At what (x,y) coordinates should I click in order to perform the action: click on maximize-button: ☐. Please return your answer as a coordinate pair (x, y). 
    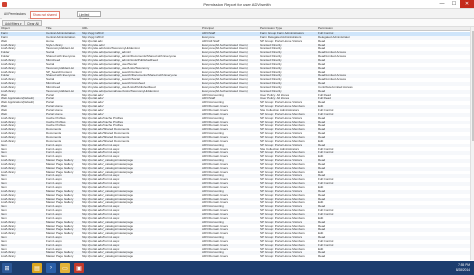
    Looking at the image, I should click on (454, 4).